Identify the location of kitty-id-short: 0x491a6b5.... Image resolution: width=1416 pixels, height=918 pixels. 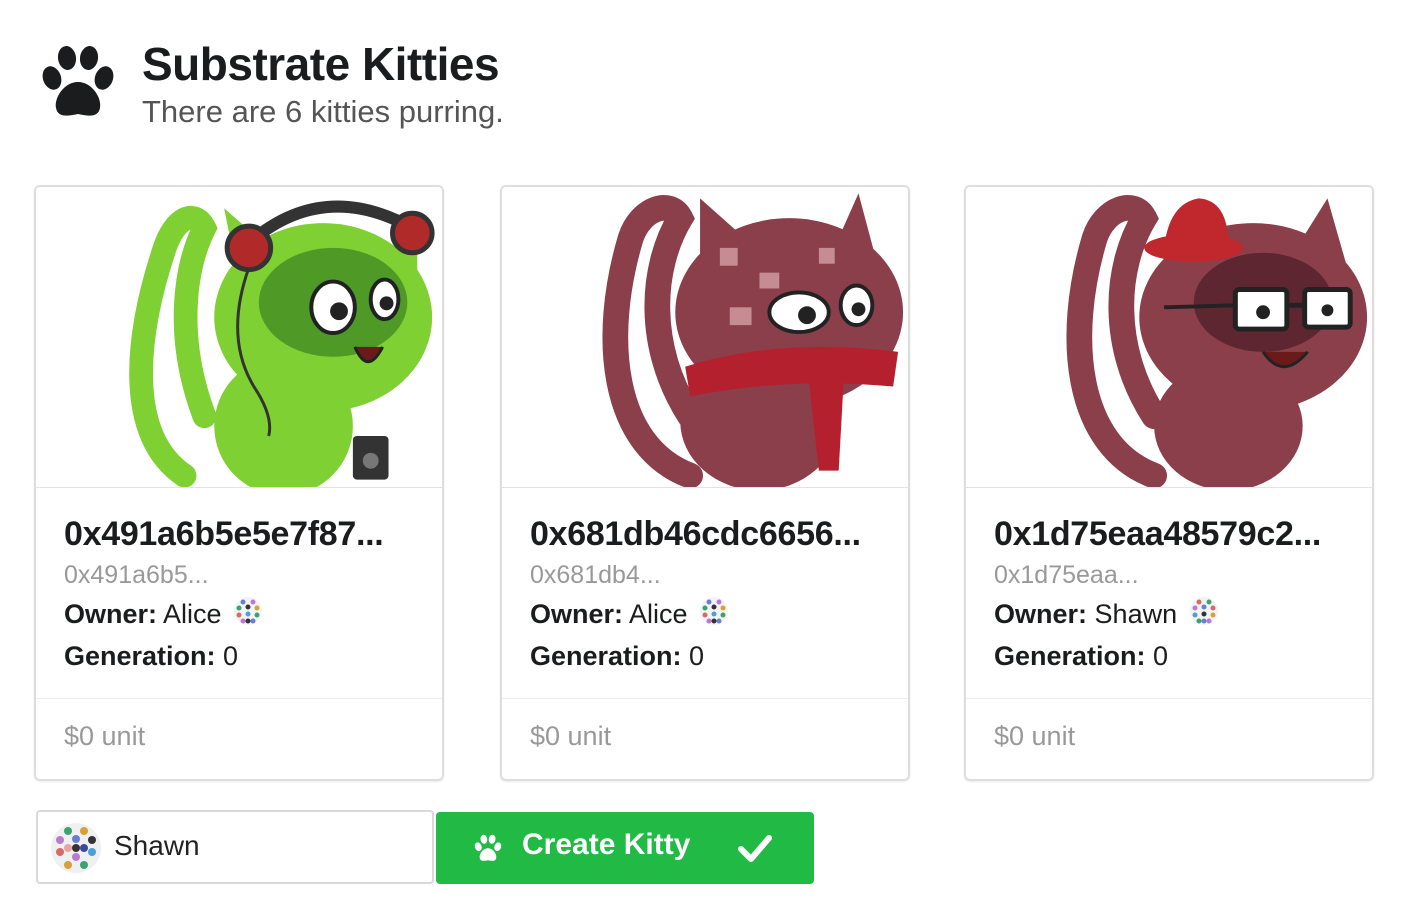
(136, 575).